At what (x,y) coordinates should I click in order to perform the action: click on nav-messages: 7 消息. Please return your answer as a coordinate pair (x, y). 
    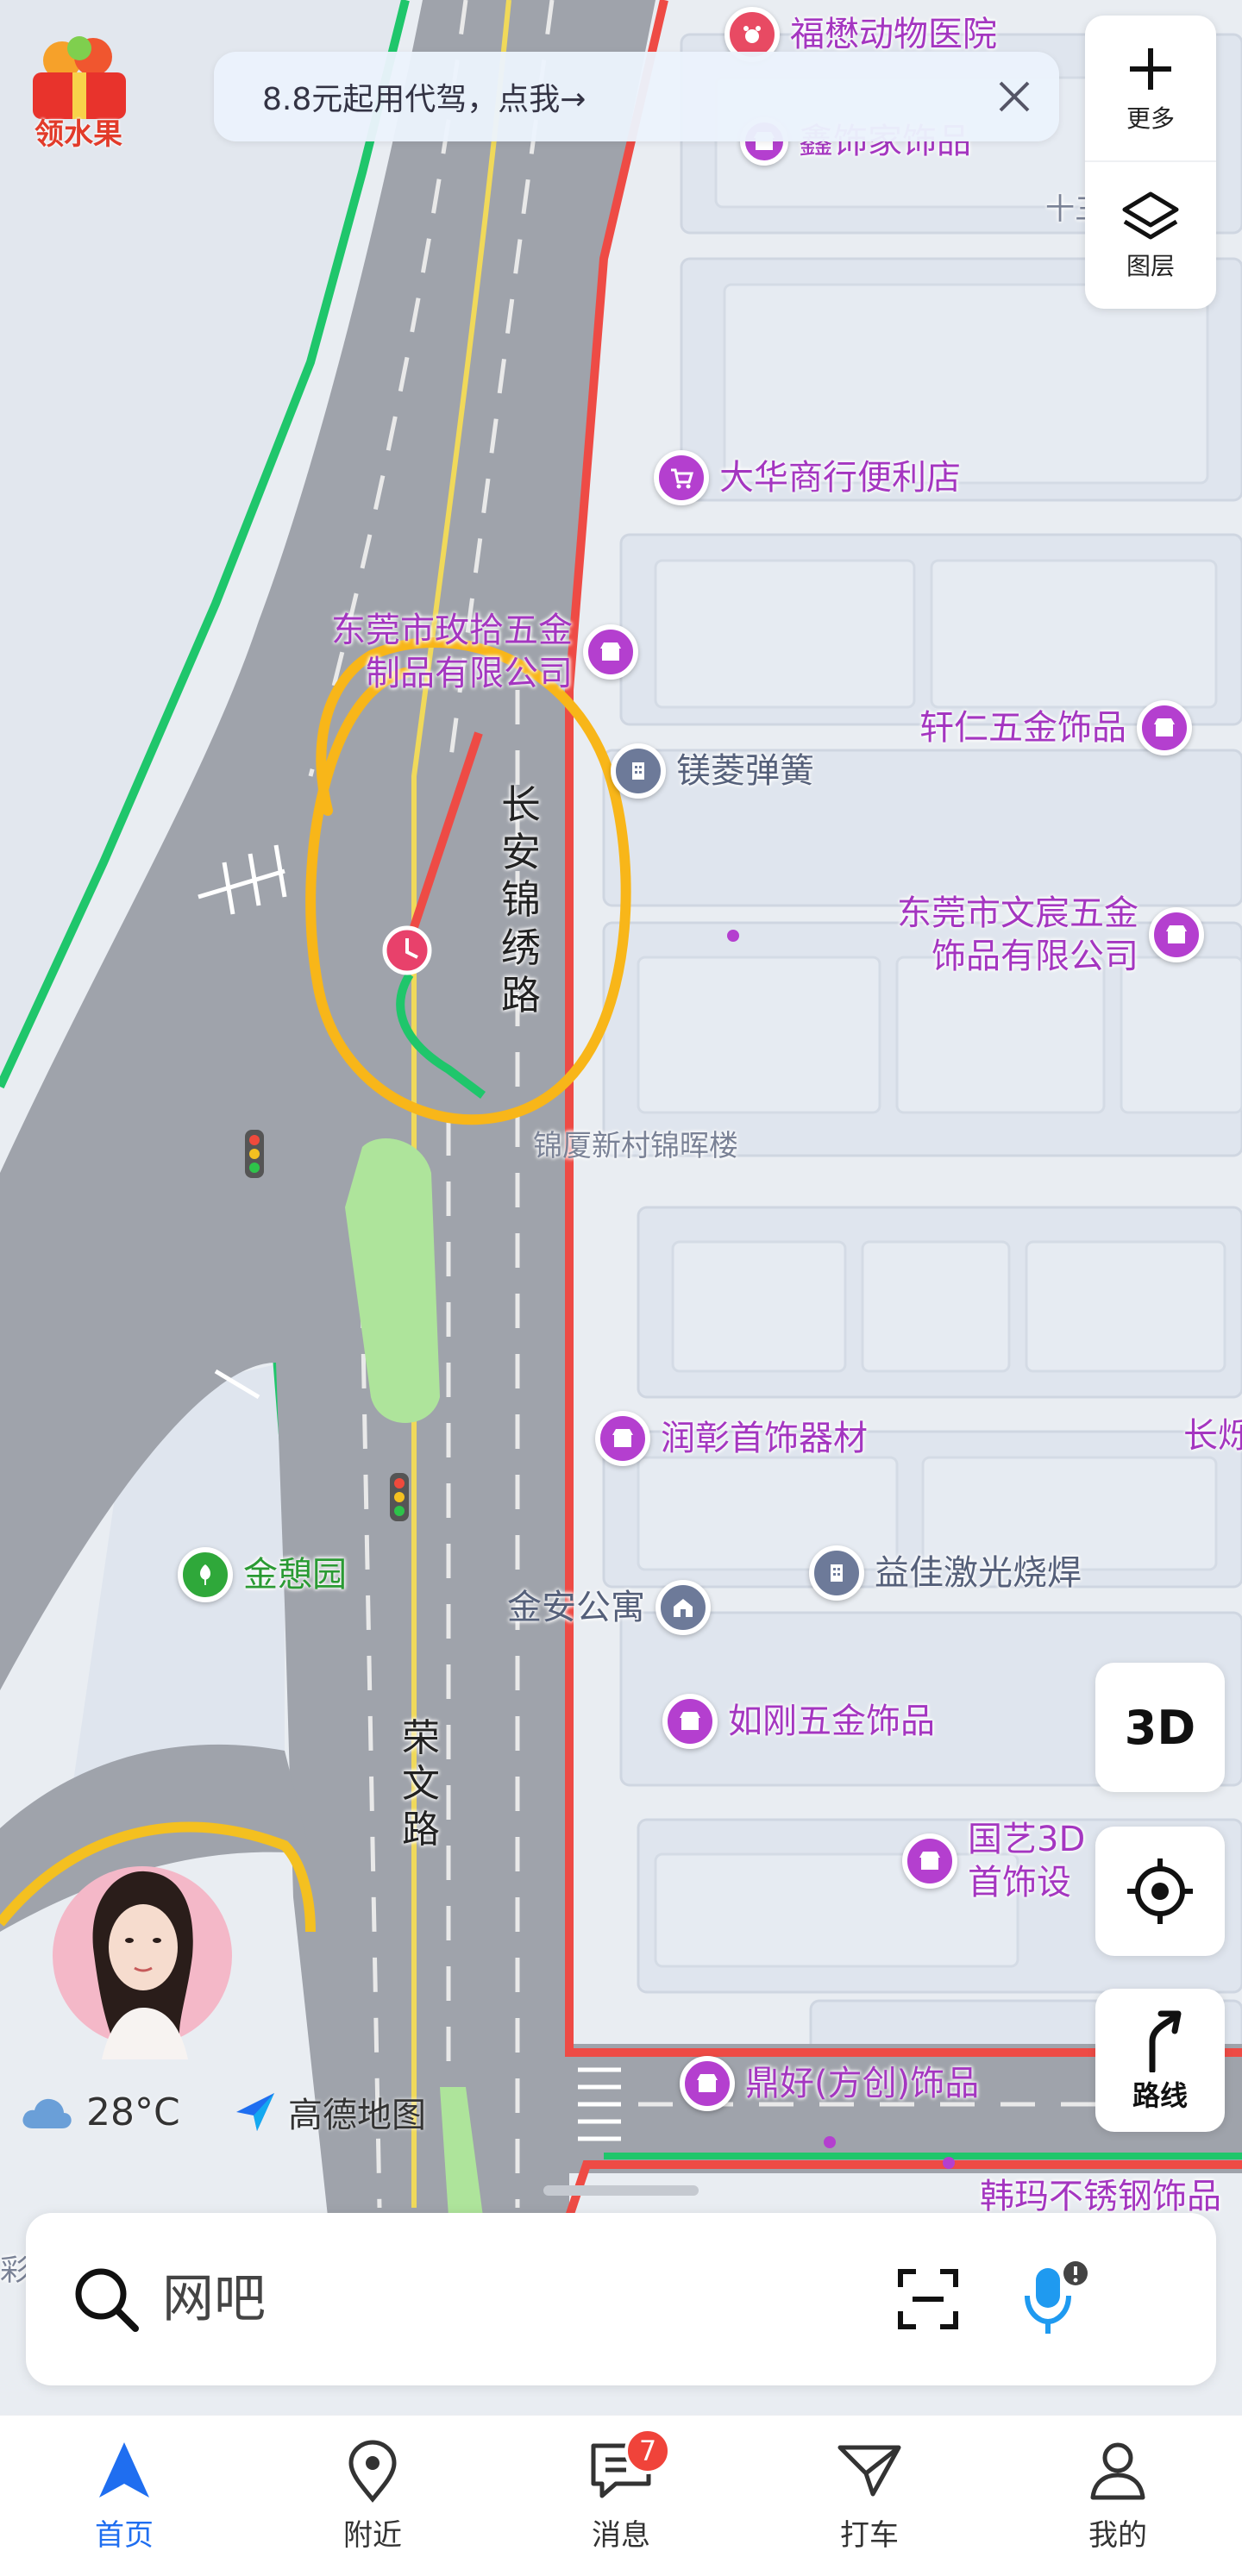
    Looking at the image, I should click on (621, 2496).